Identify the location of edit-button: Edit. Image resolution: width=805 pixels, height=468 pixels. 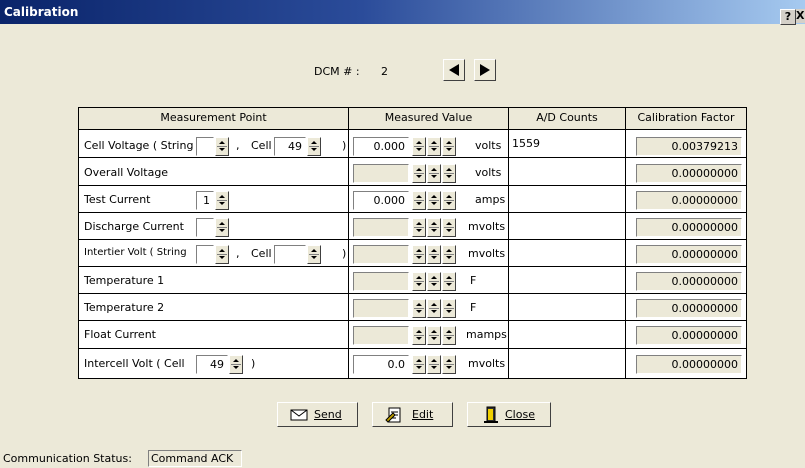
(412, 414).